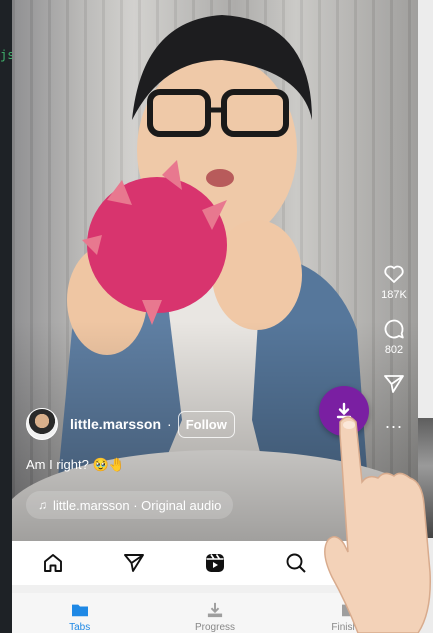  Describe the element at coordinates (215, 589) in the screenshot. I see `divider` at that location.